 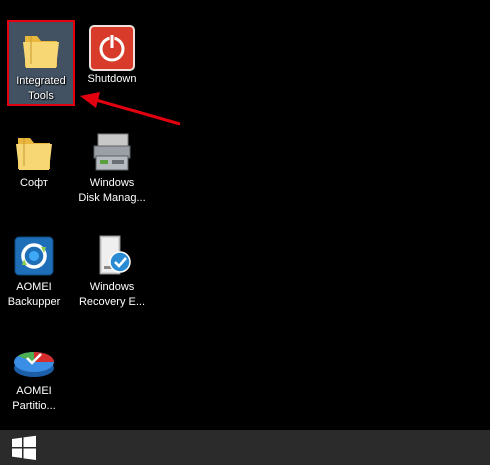 What do you see at coordinates (112, 152) in the screenshot?
I see `disk-management-icon` at bounding box center [112, 152].